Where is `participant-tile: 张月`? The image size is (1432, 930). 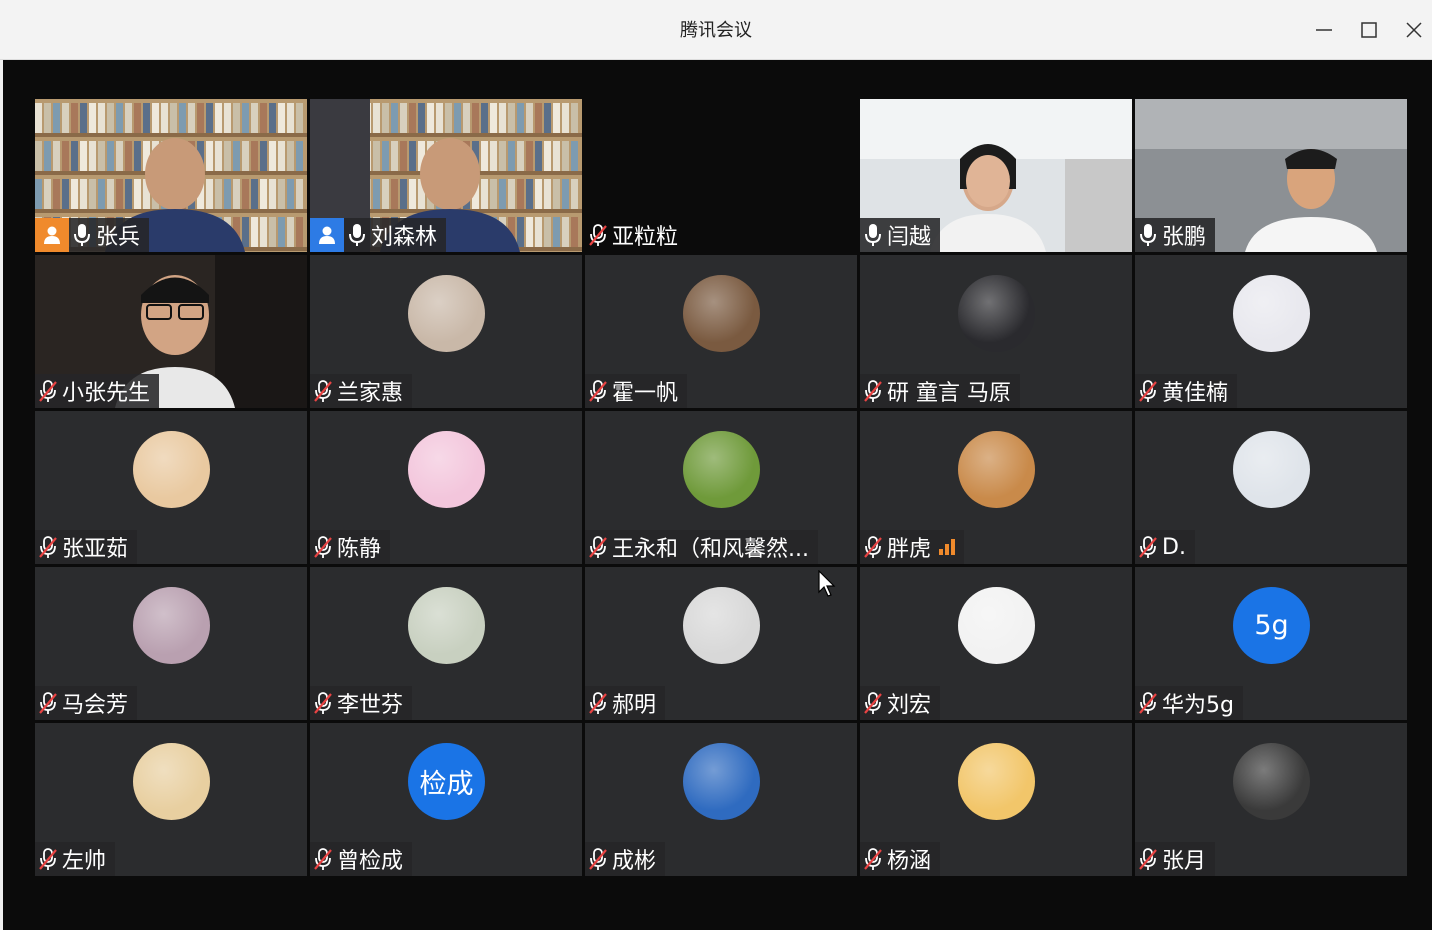
participant-tile: 张月 is located at coordinates (1271, 799).